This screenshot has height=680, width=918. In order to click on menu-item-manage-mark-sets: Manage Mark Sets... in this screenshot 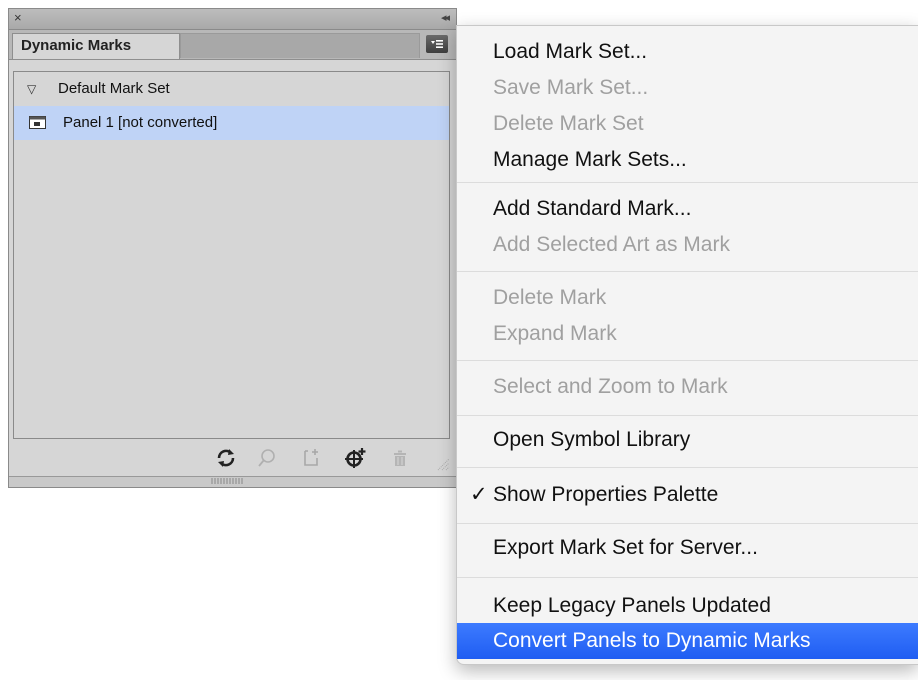, I will do `click(687, 160)`.